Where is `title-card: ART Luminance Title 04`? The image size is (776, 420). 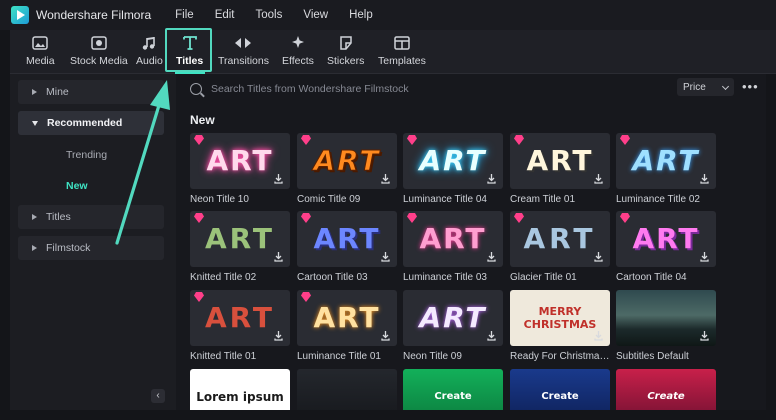 title-card: ART Luminance Title 04 is located at coordinates (453, 169).